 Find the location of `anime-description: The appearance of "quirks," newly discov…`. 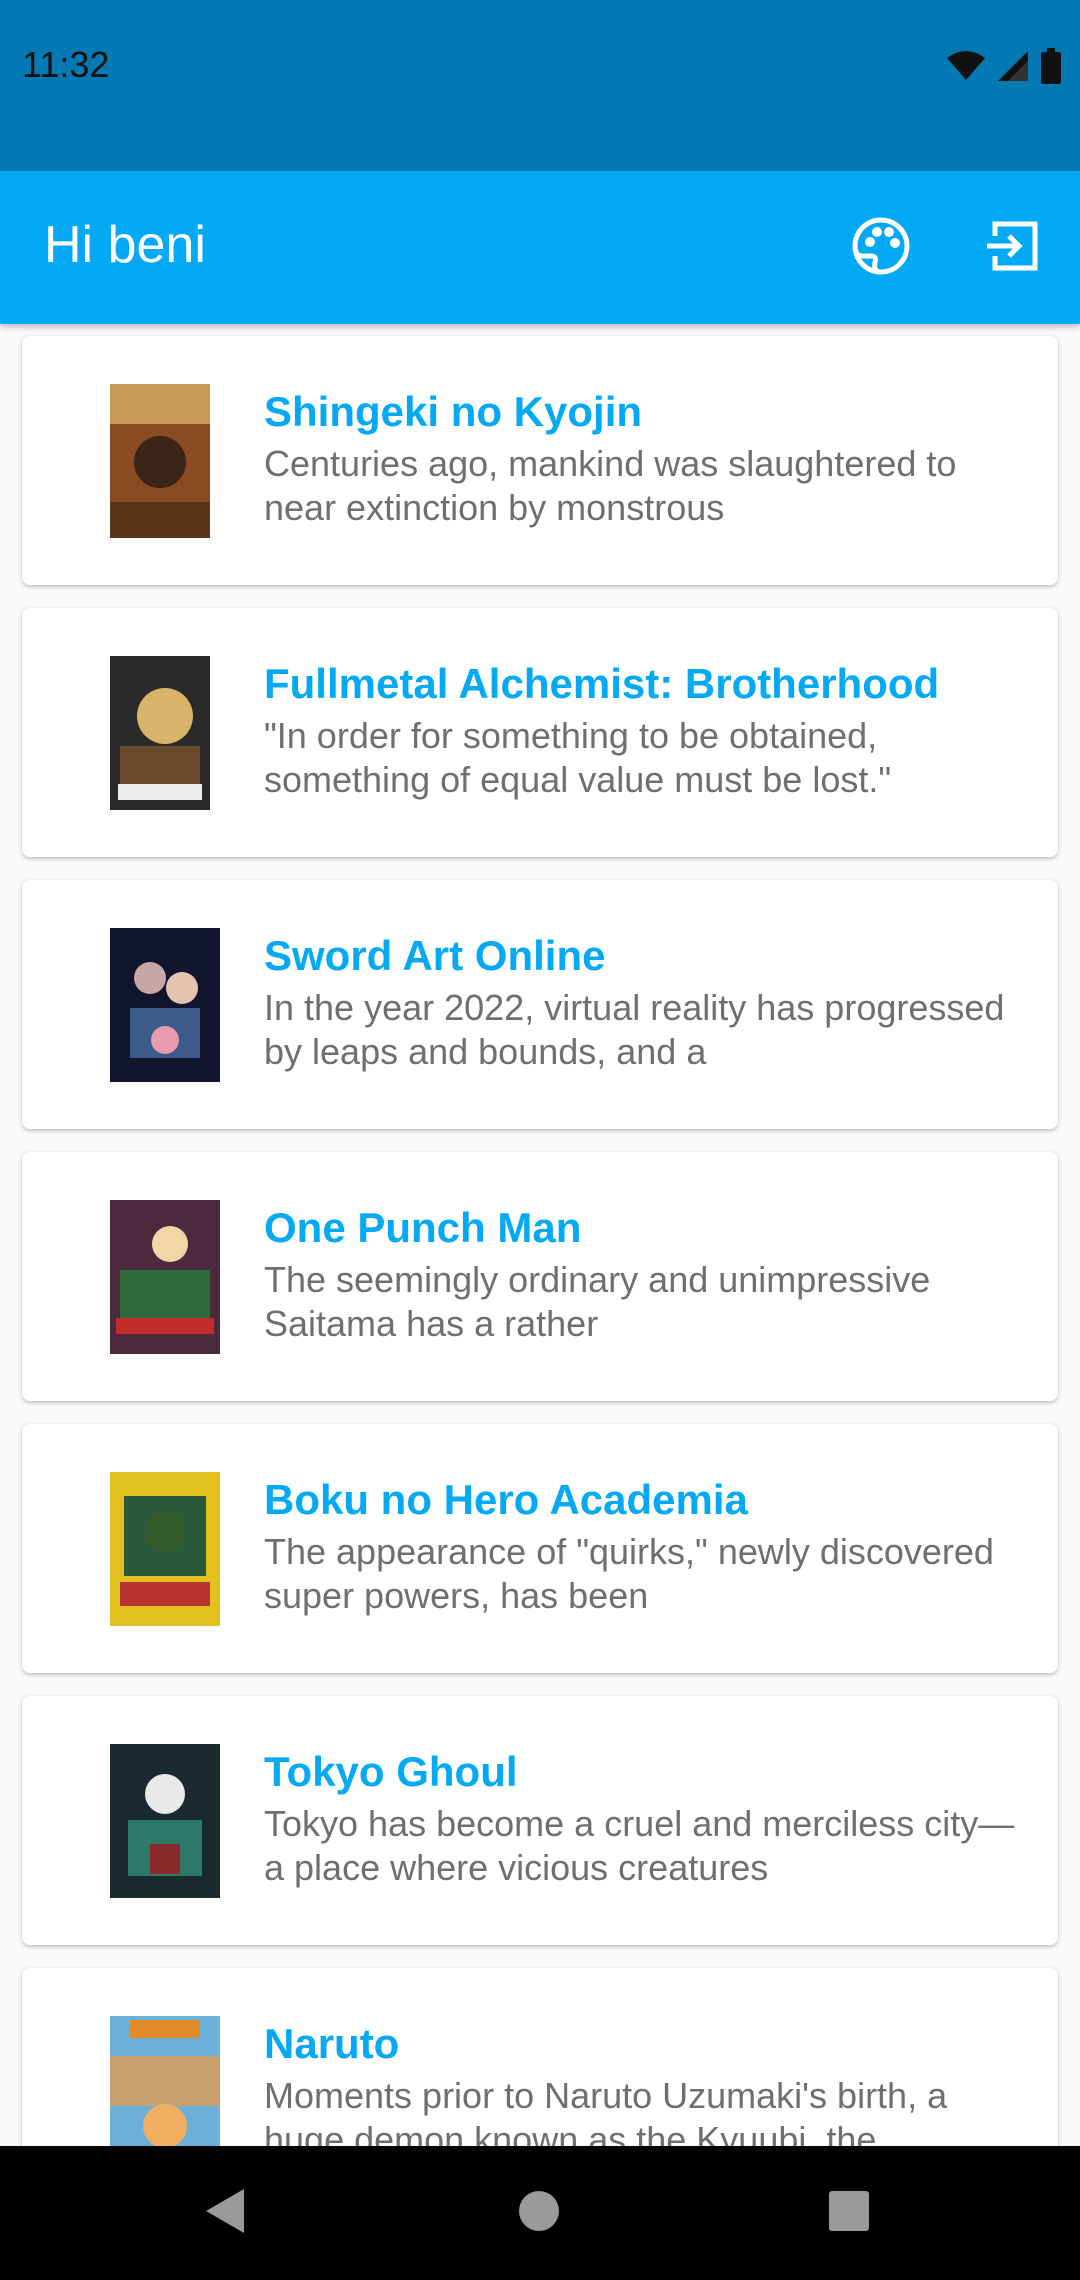

anime-description: The appearance of "quirks," newly discov… is located at coordinates (629, 1573).